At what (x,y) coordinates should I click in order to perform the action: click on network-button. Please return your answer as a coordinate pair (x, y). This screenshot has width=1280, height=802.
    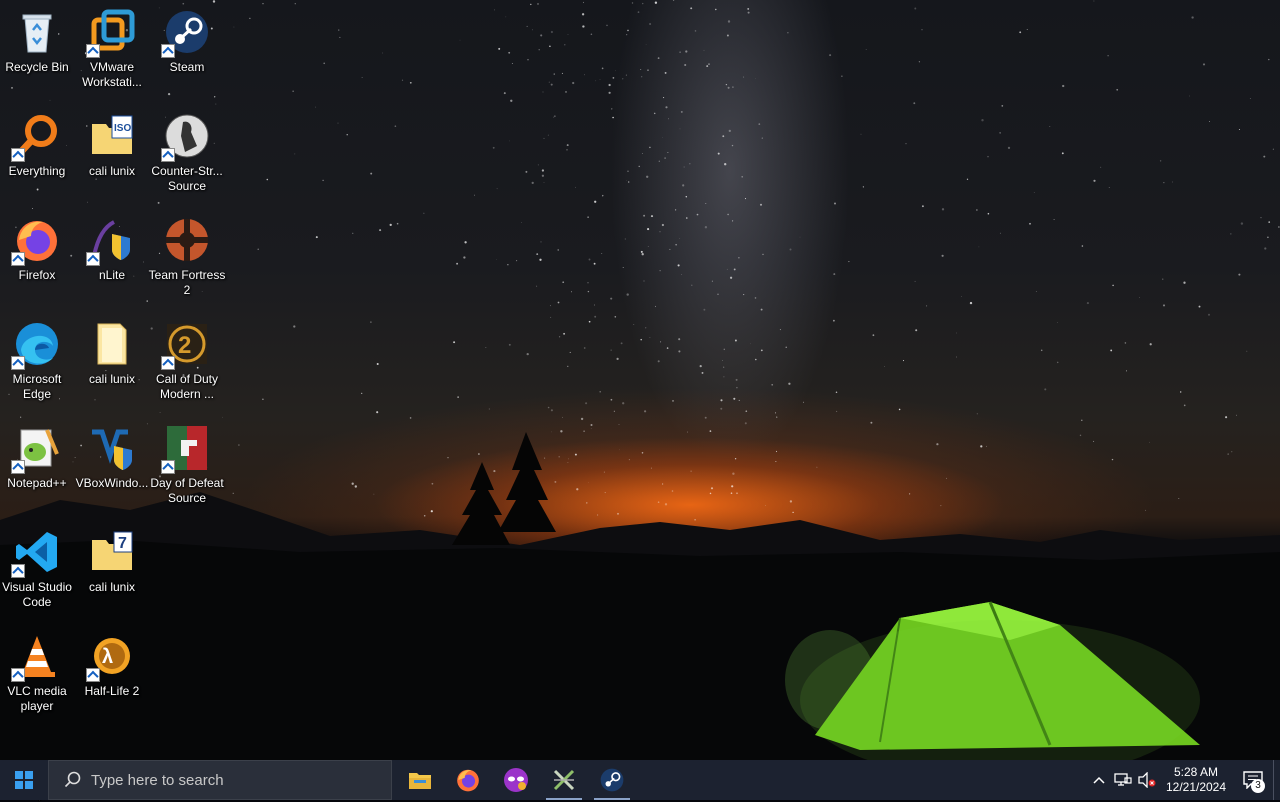
    Looking at the image, I should click on (1123, 780).